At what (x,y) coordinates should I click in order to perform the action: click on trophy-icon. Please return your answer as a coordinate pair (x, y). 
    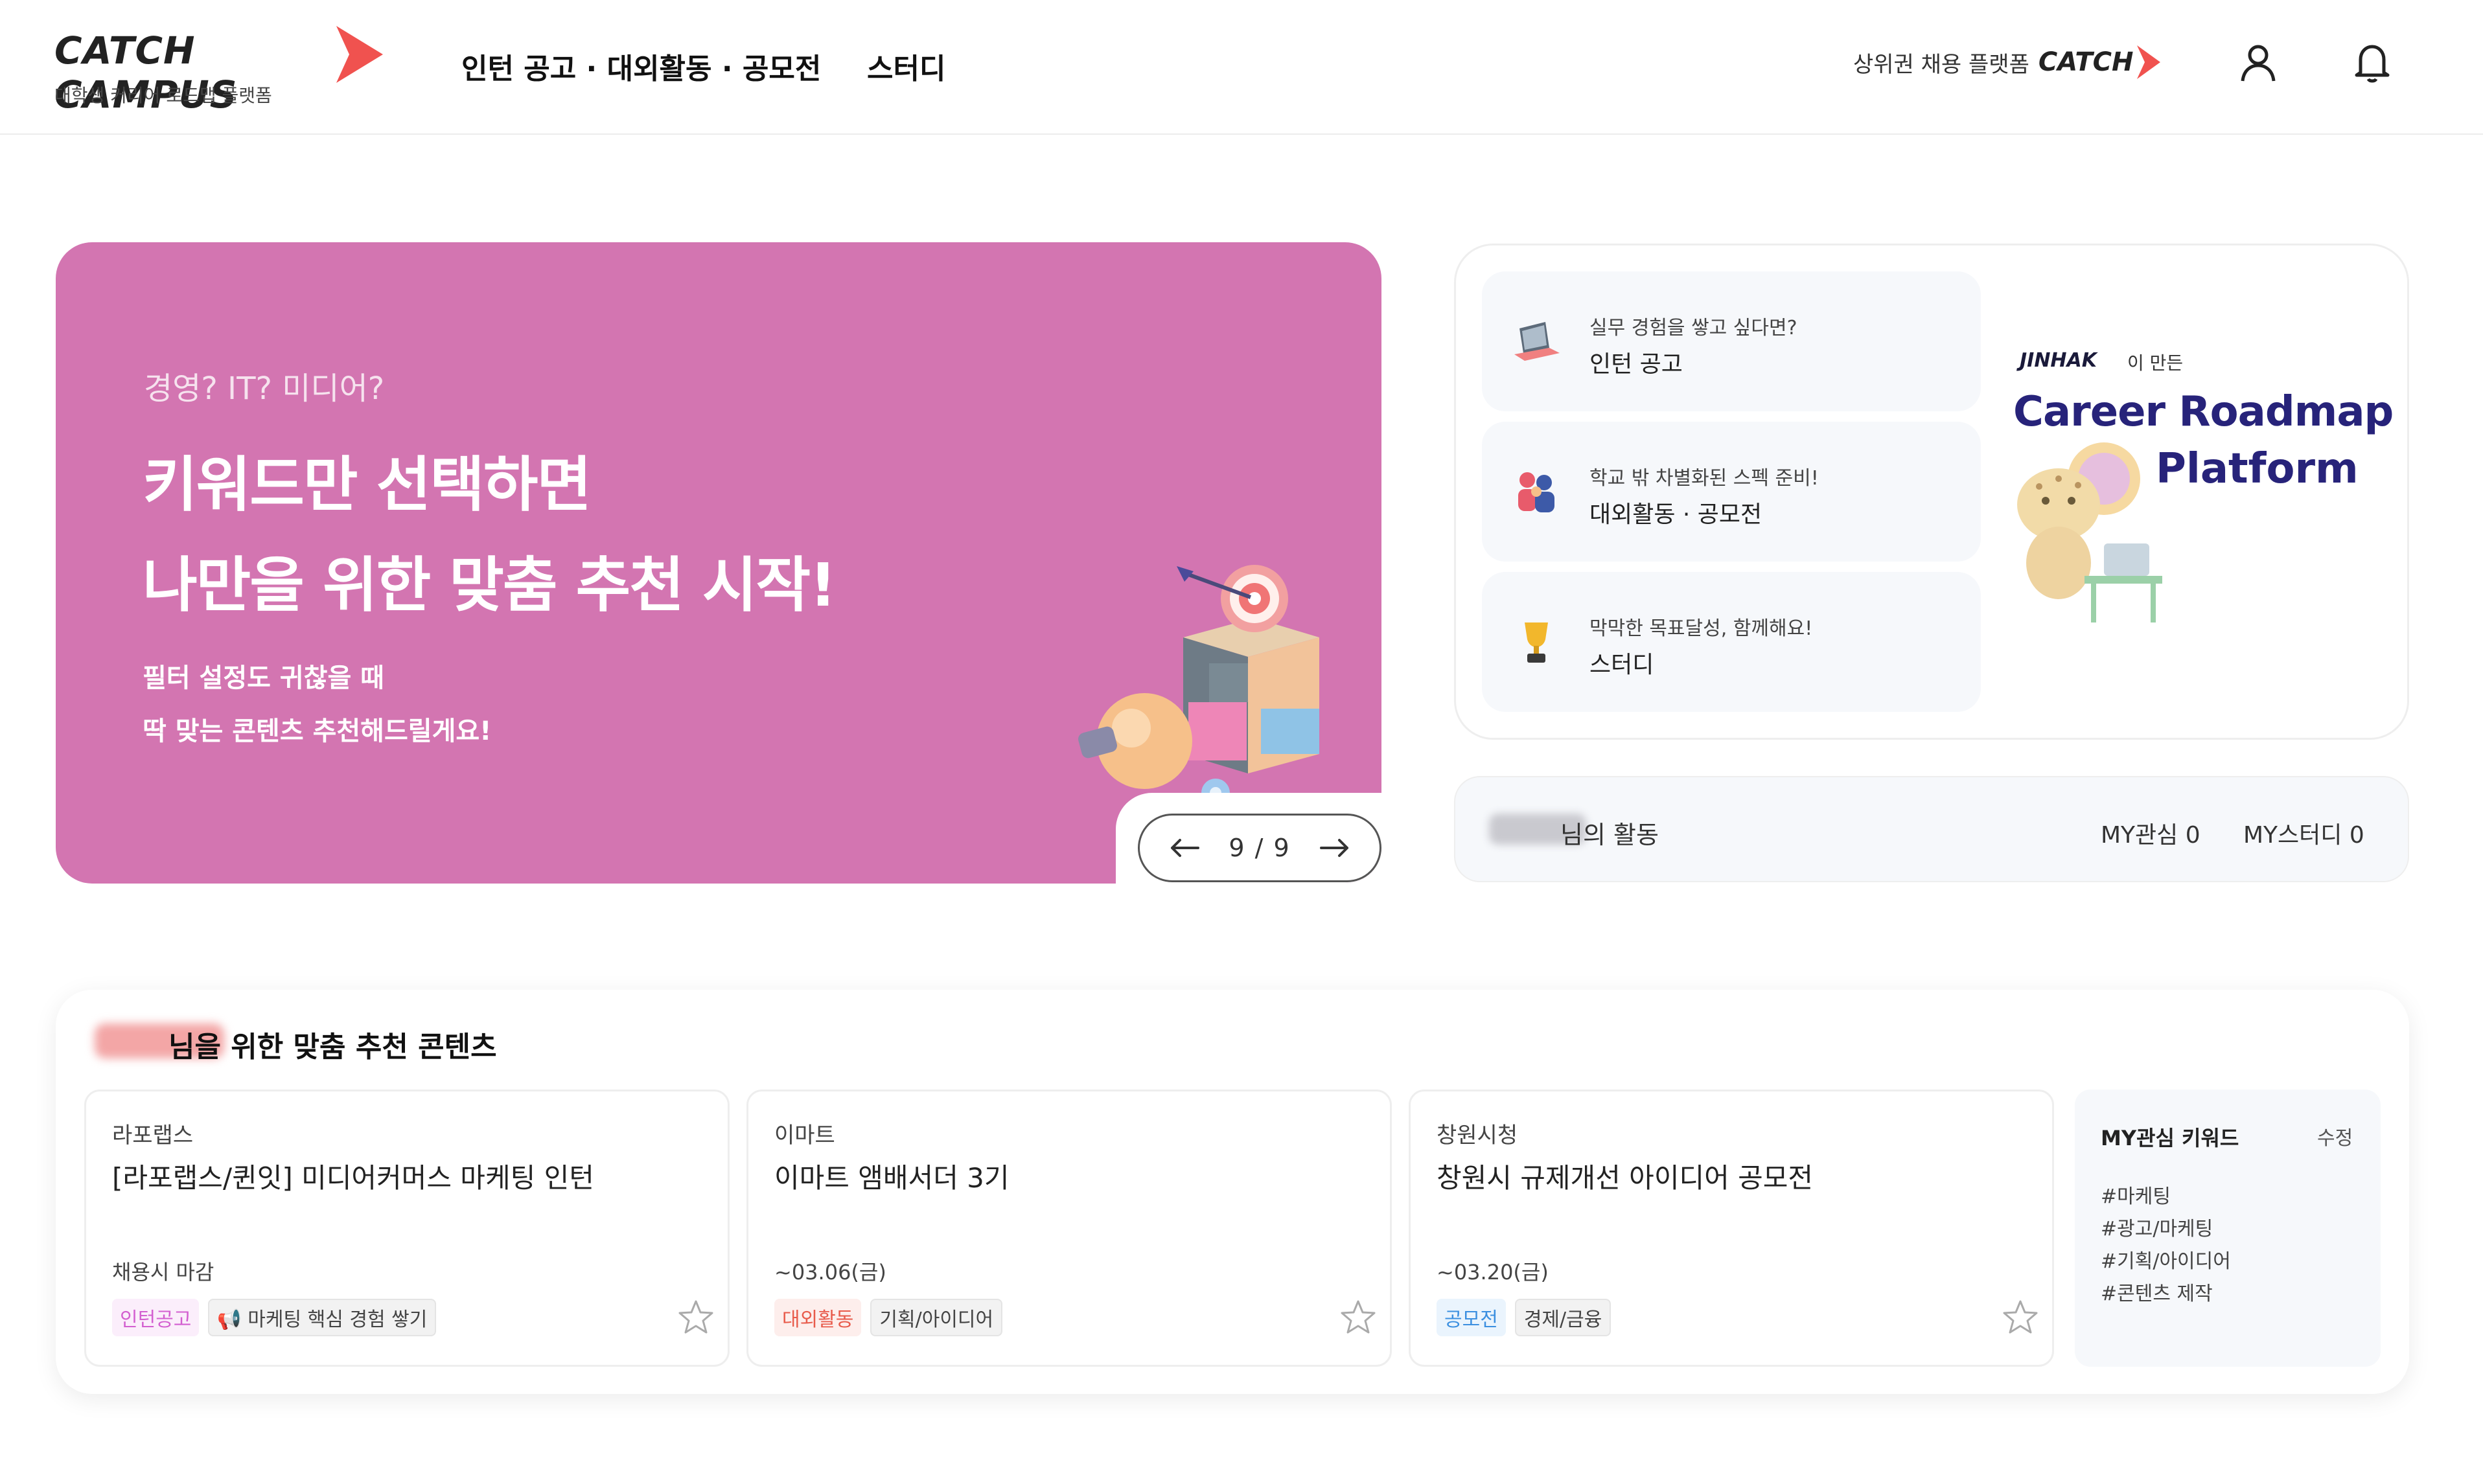
    Looking at the image, I should click on (1537, 642).